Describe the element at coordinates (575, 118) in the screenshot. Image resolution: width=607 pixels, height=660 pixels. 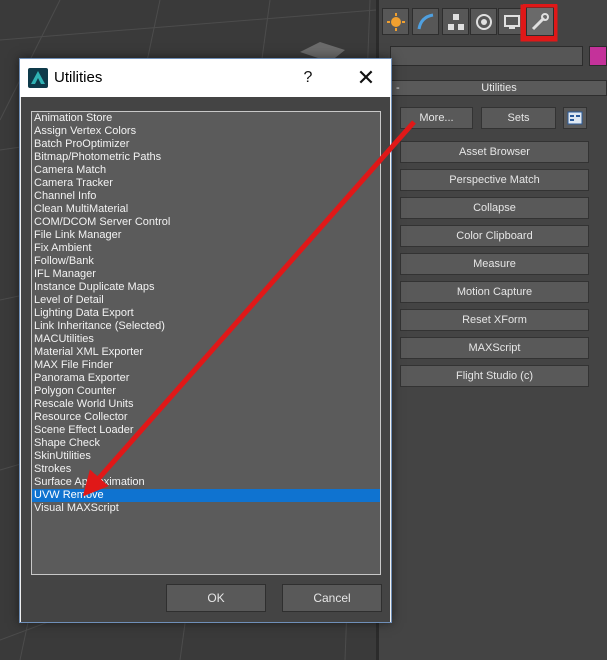
I see `configure-button-sets-icon` at that location.